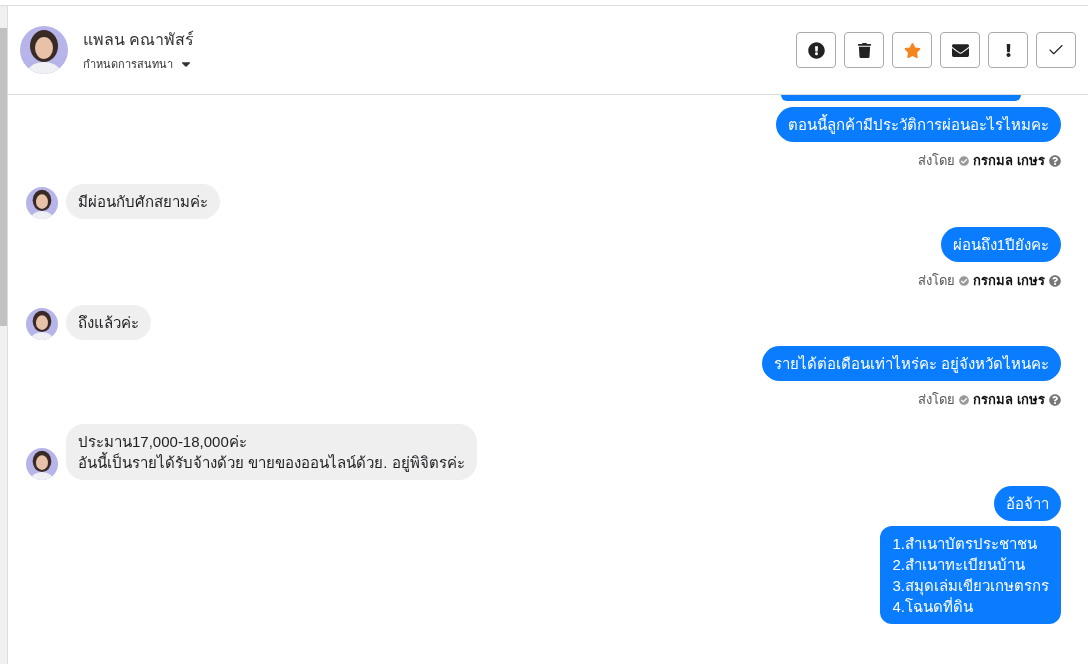 This screenshot has height=664, width=1088. I want to click on trash-icon, so click(864, 50).